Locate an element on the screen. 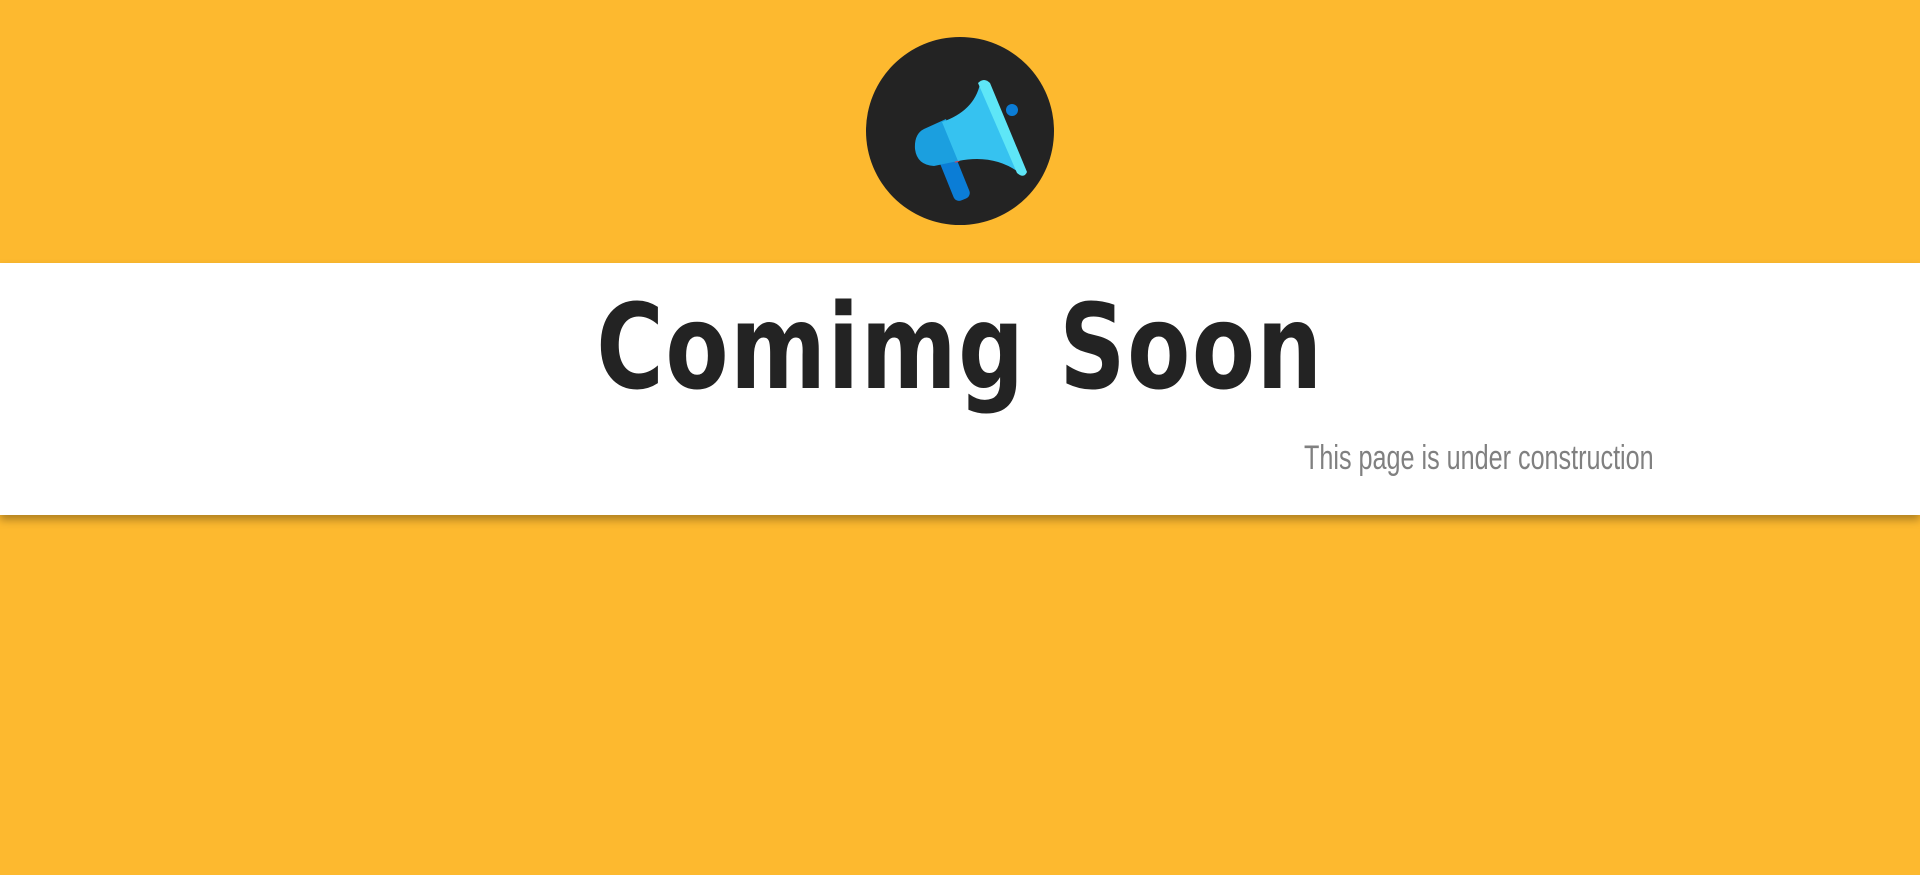 This screenshot has height=875, width=1920. logo-badge is located at coordinates (960, 131).